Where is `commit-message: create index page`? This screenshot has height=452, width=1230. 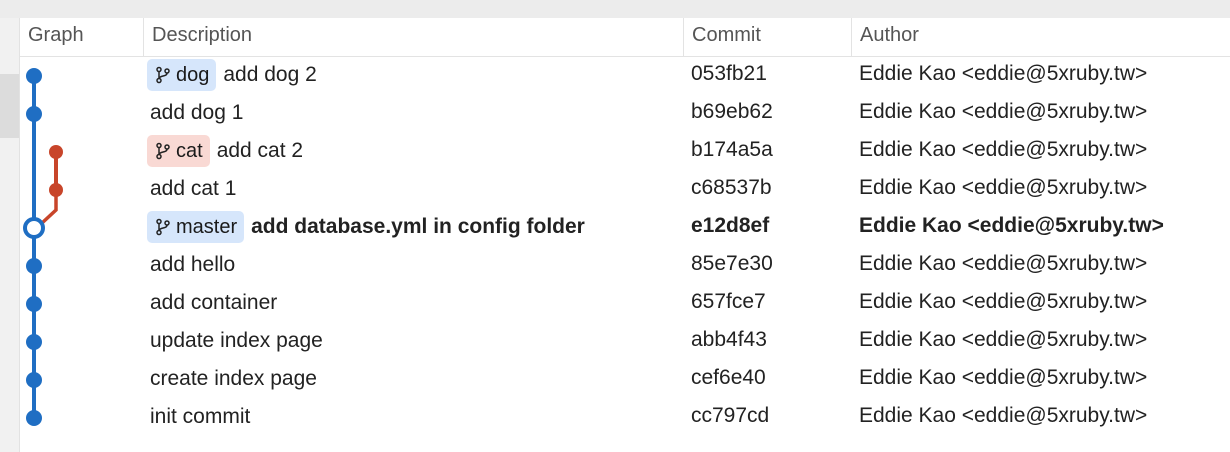
commit-message: create index page is located at coordinates (233, 378).